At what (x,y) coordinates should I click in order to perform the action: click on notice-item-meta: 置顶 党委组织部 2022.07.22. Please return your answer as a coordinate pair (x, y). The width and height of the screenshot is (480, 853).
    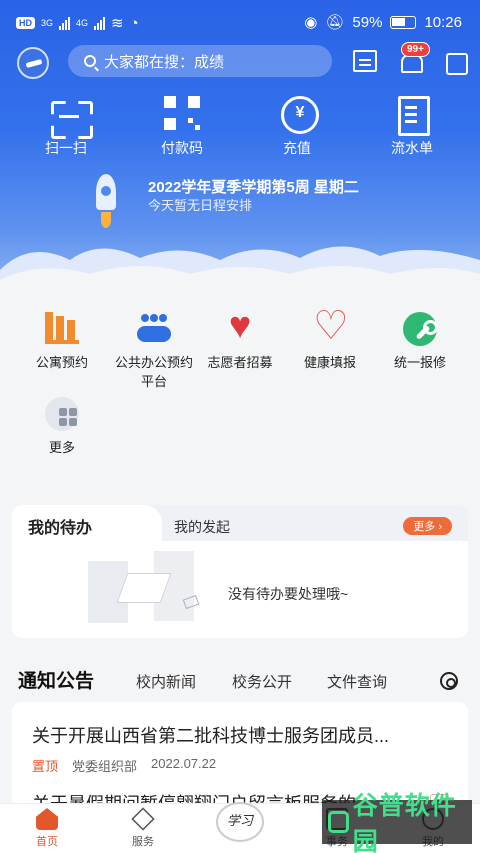
    Looking at the image, I should click on (124, 765).